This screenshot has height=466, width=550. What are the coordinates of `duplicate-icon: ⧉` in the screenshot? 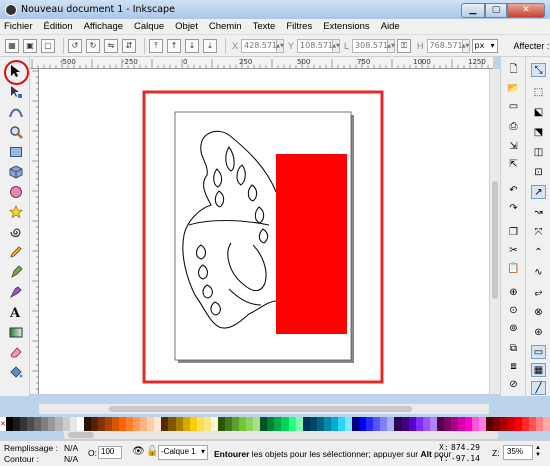 It's located at (513, 348).